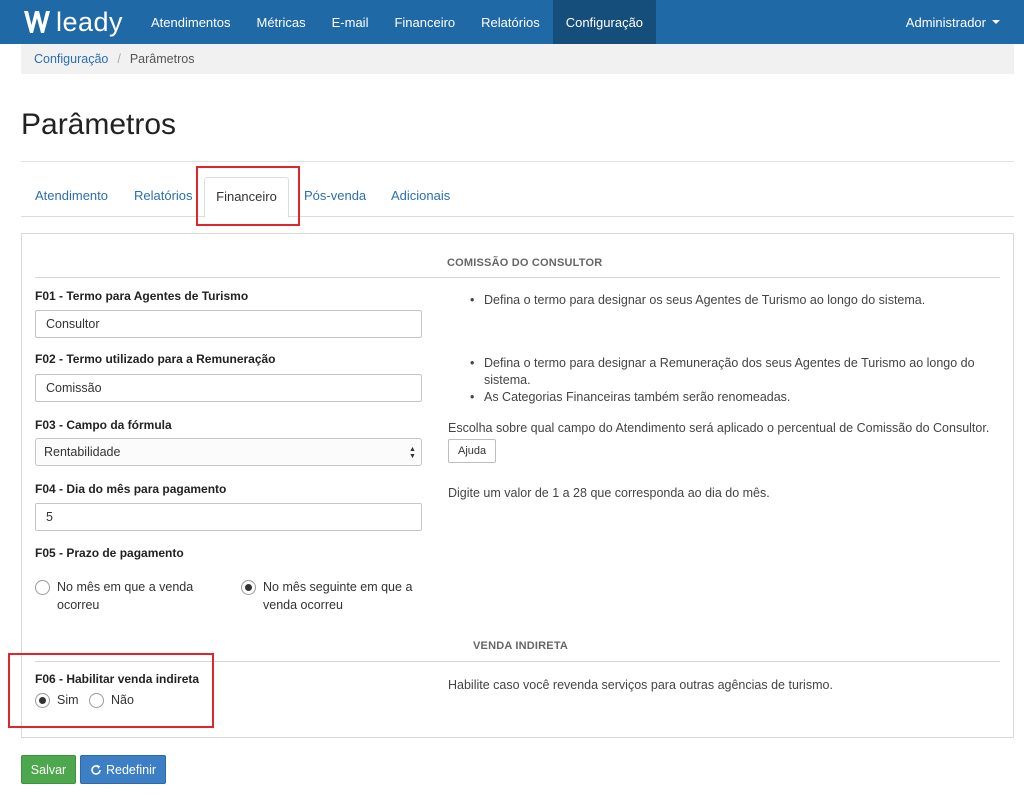 Image resolution: width=1024 pixels, height=795 pixels. What do you see at coordinates (131, 489) in the screenshot?
I see `f04-label: F04 - Dia do mês para pagamento` at bounding box center [131, 489].